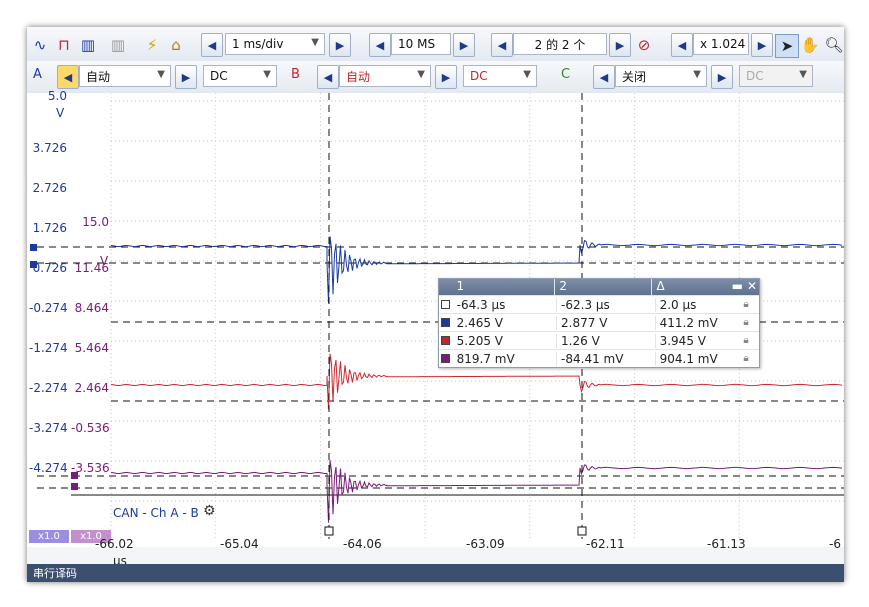  I want to click on channel-a-prev-button: ◀, so click(68, 77).